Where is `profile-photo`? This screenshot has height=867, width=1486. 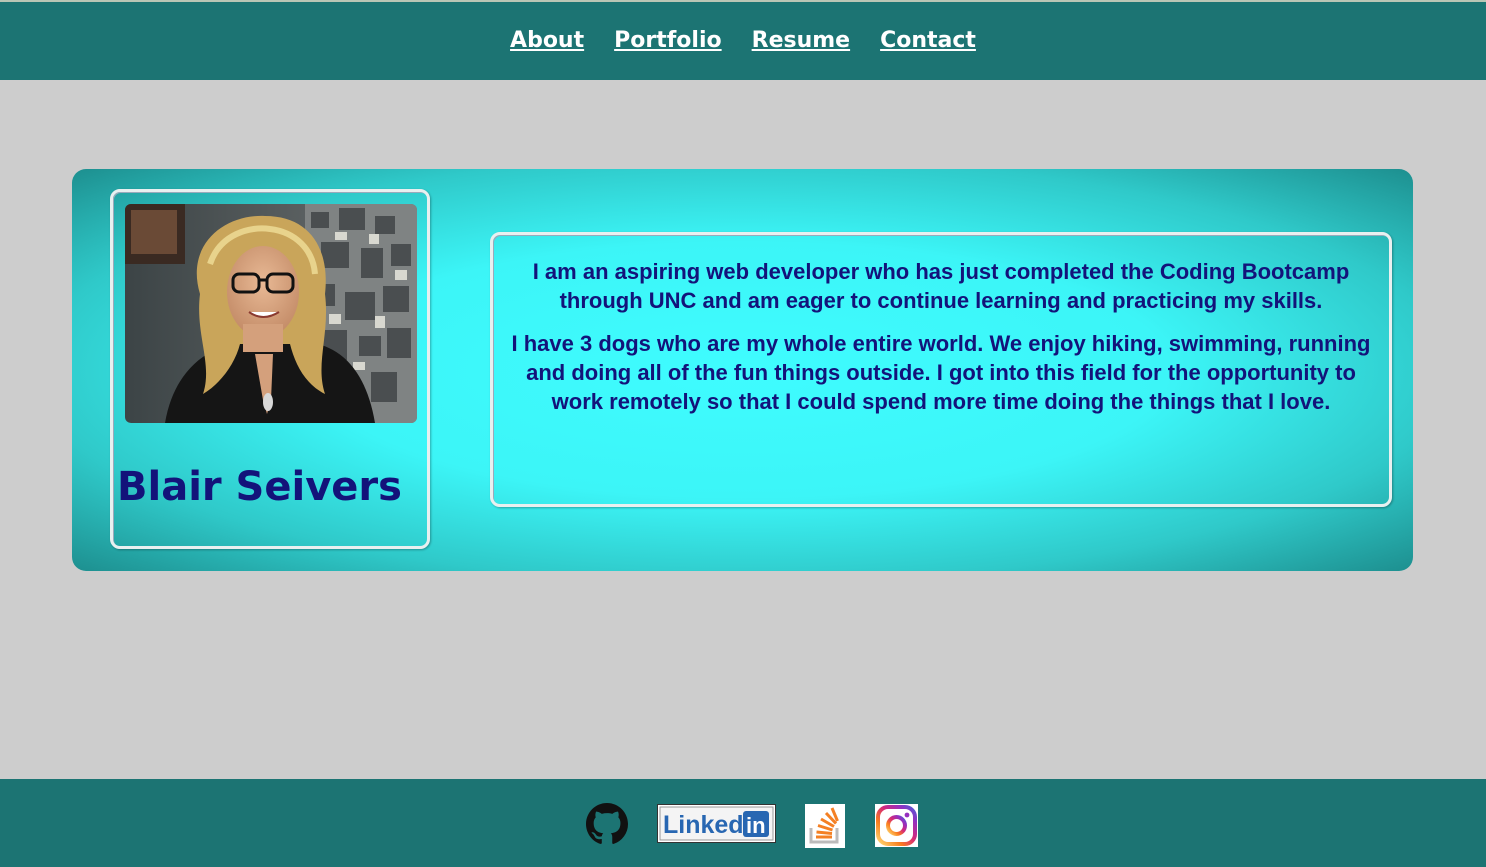
profile-photo is located at coordinates (271, 313).